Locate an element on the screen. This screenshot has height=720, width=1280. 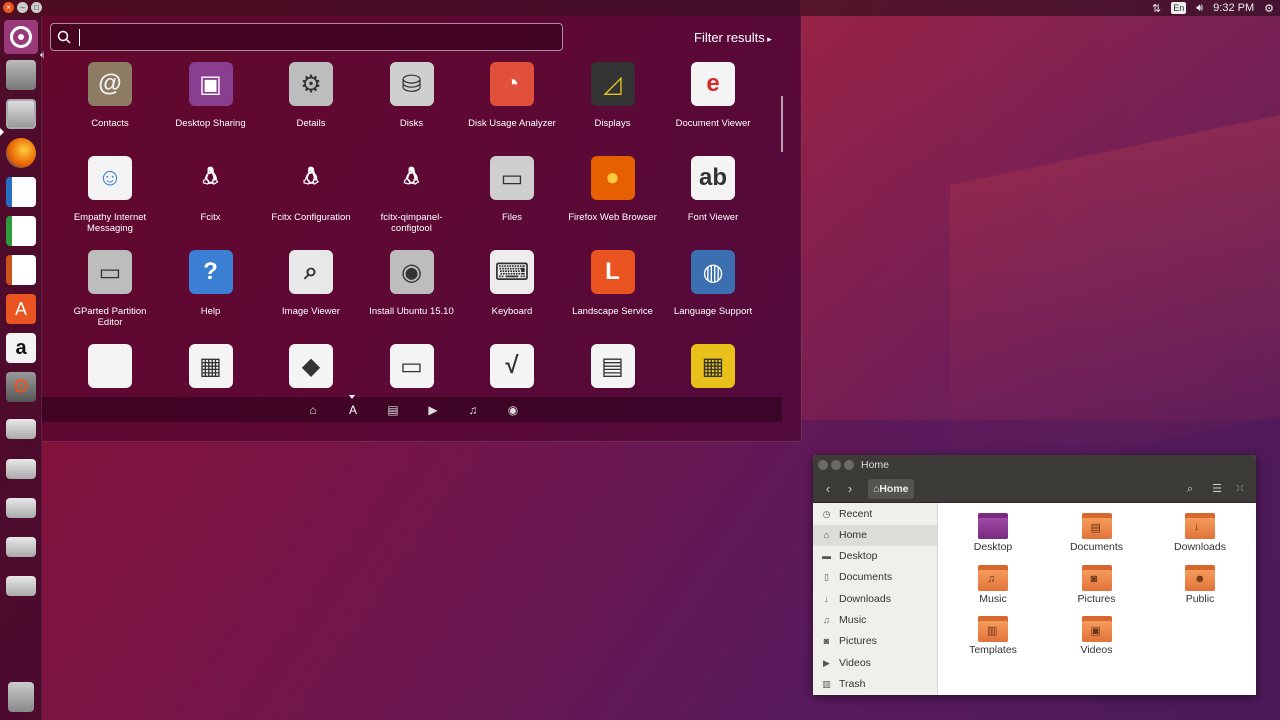
language-support-icon: ◍ is located at coordinates (713, 272).